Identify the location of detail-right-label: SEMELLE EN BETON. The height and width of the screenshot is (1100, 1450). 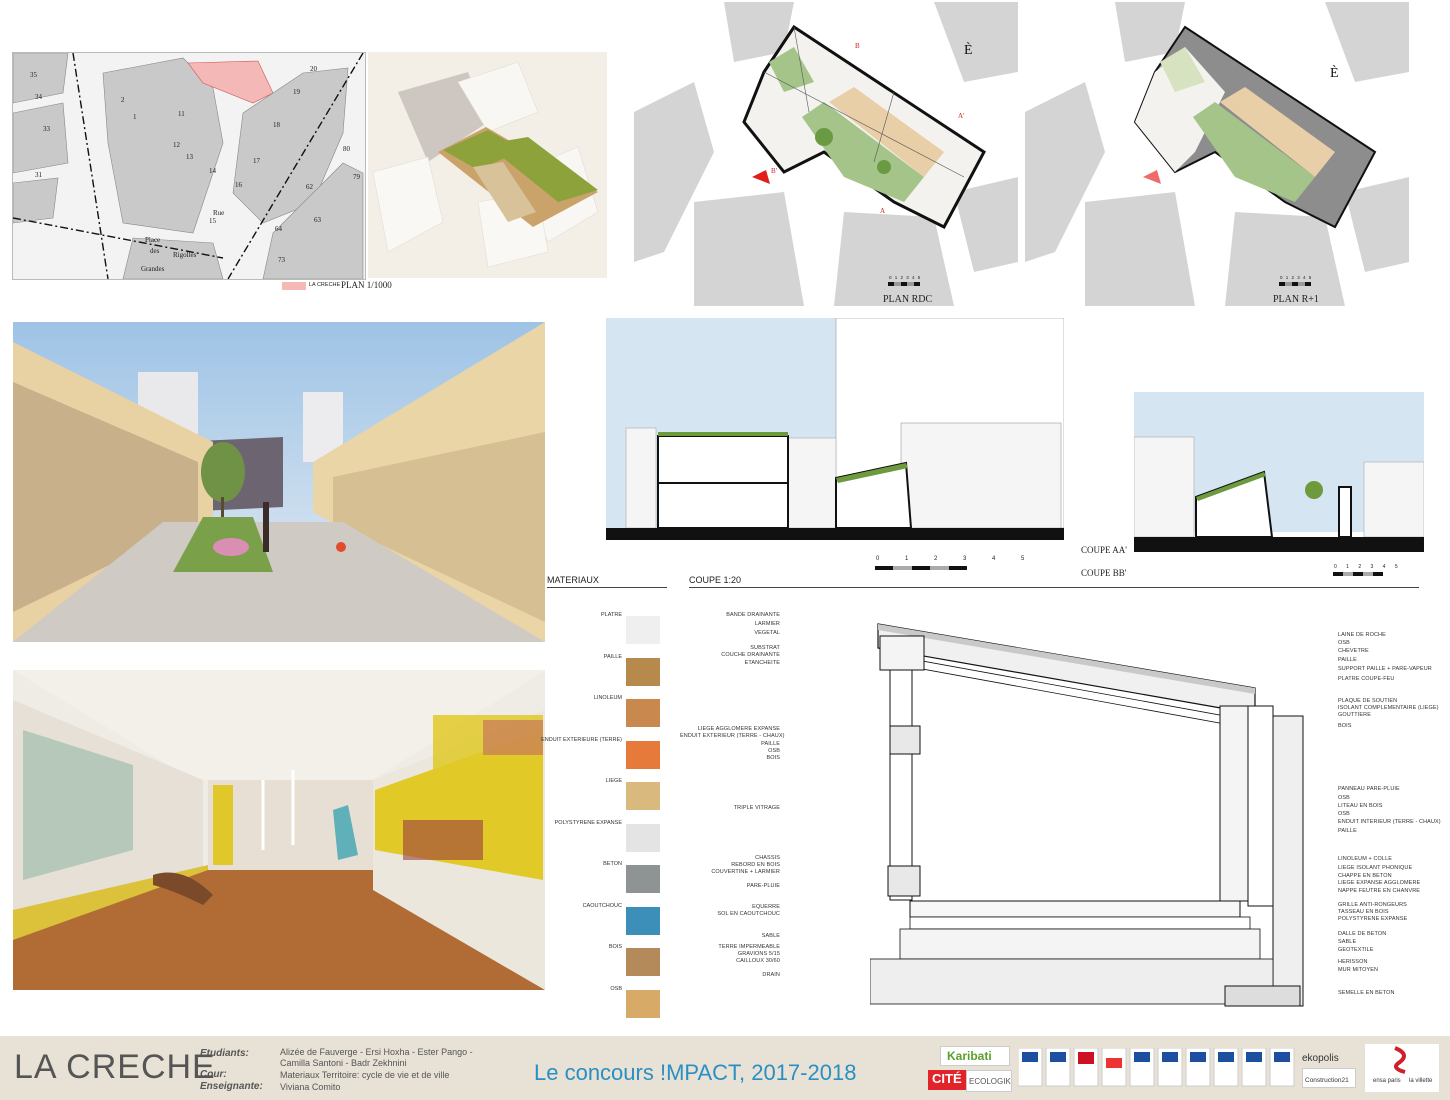
(1366, 993).